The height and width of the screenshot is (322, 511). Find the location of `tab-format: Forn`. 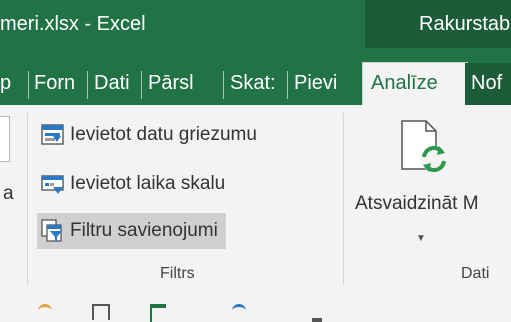

tab-format: Forn is located at coordinates (58, 84).